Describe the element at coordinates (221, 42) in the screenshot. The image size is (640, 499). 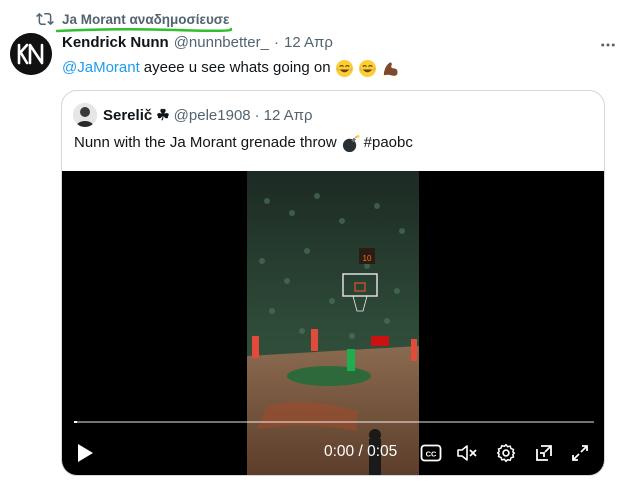
I see `author-handle: @nunnbetter_` at that location.